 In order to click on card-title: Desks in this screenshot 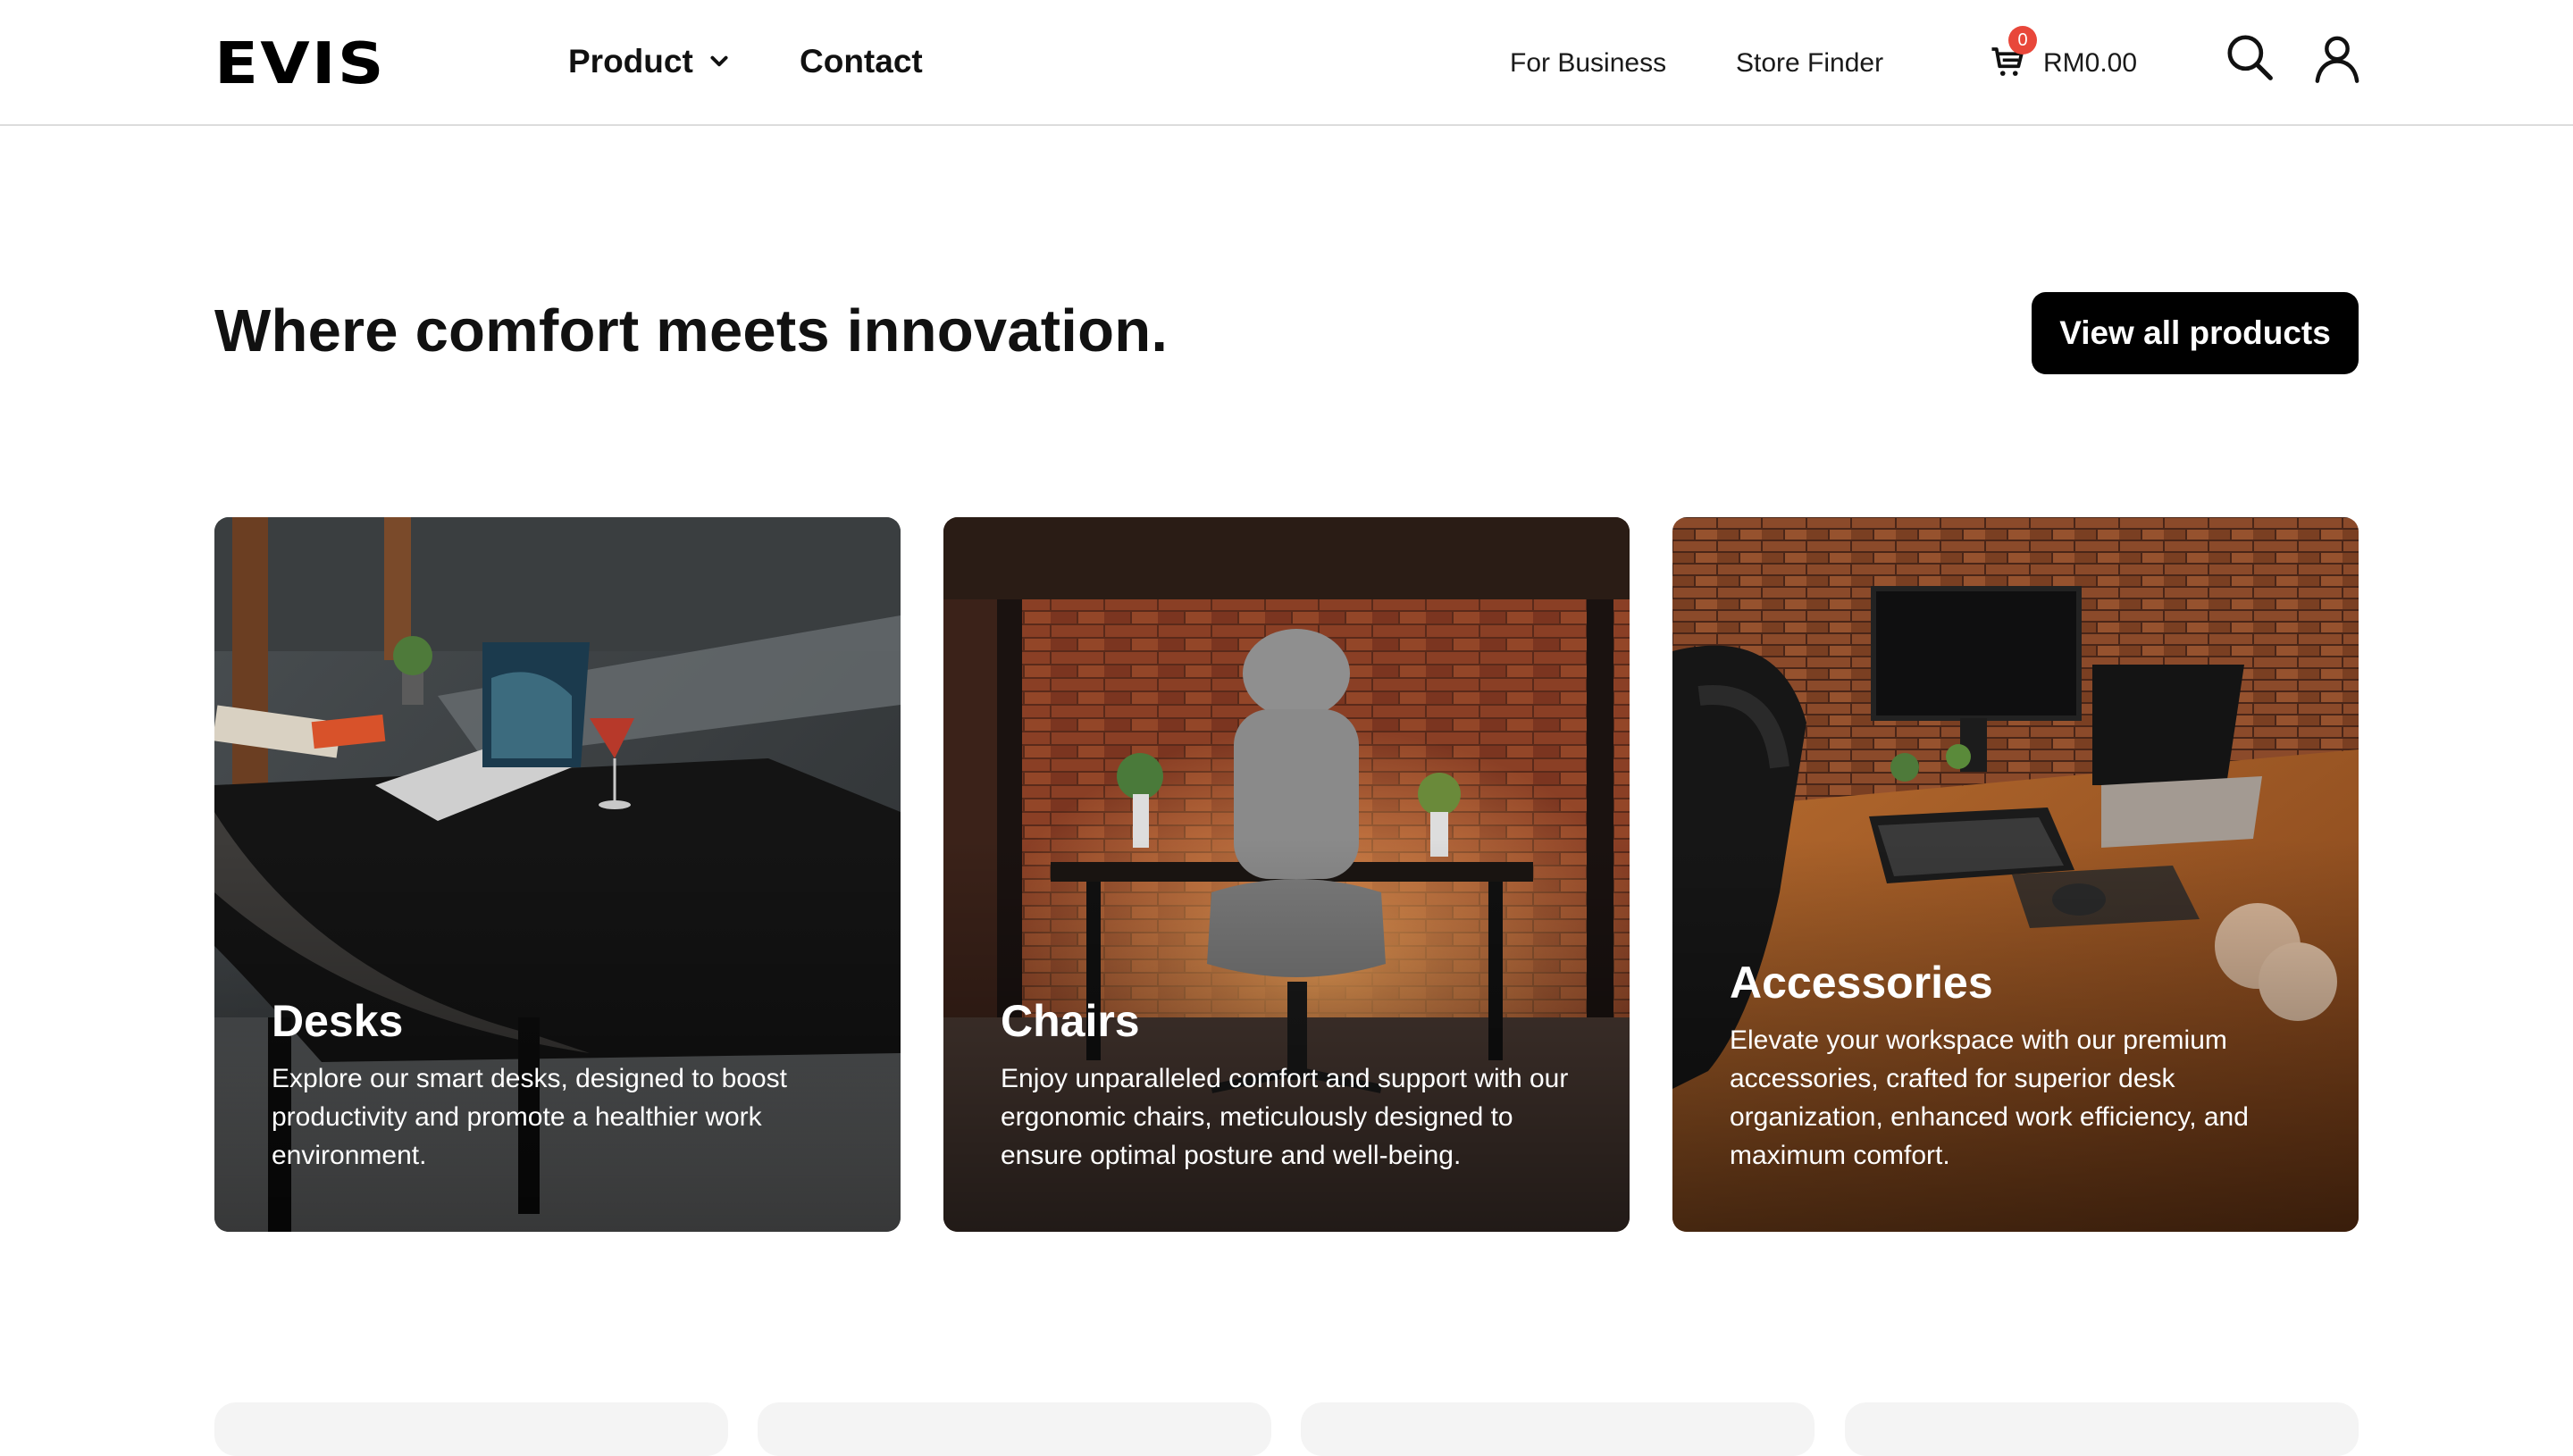, I will do `click(338, 1021)`.